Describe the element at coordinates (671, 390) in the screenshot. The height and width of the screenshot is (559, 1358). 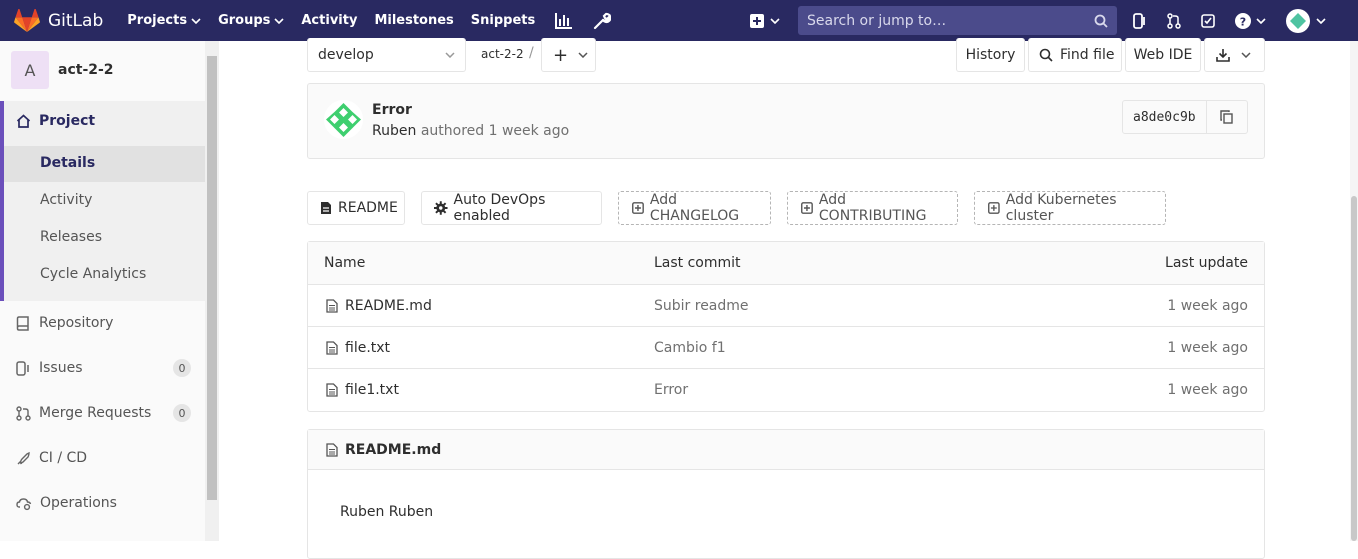
I see `commit-message-cell: Error` at that location.